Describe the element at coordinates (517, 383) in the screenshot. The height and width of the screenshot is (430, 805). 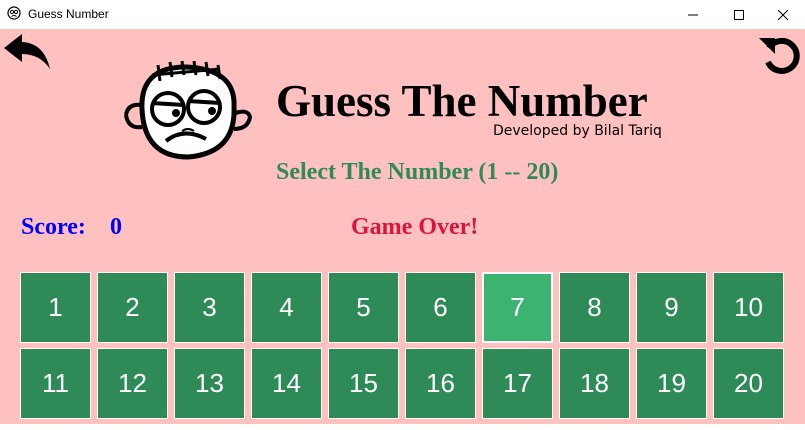
I see `number-button-17: 17` at that location.